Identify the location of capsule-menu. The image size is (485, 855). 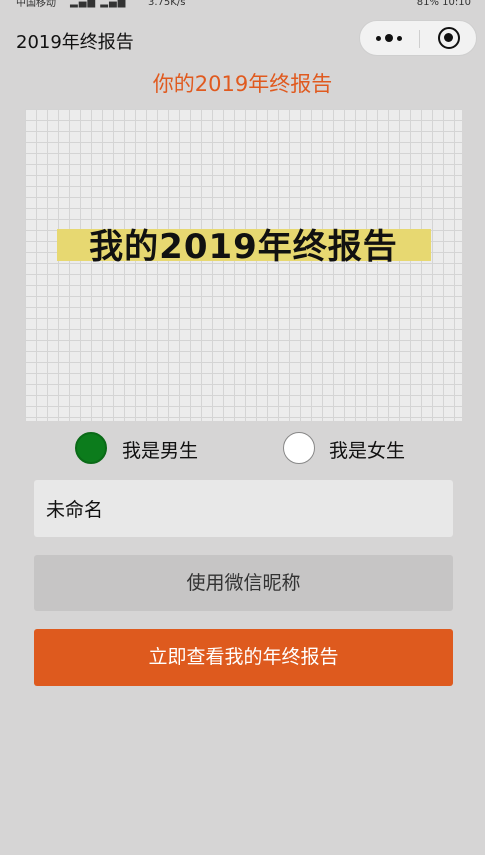
(418, 38).